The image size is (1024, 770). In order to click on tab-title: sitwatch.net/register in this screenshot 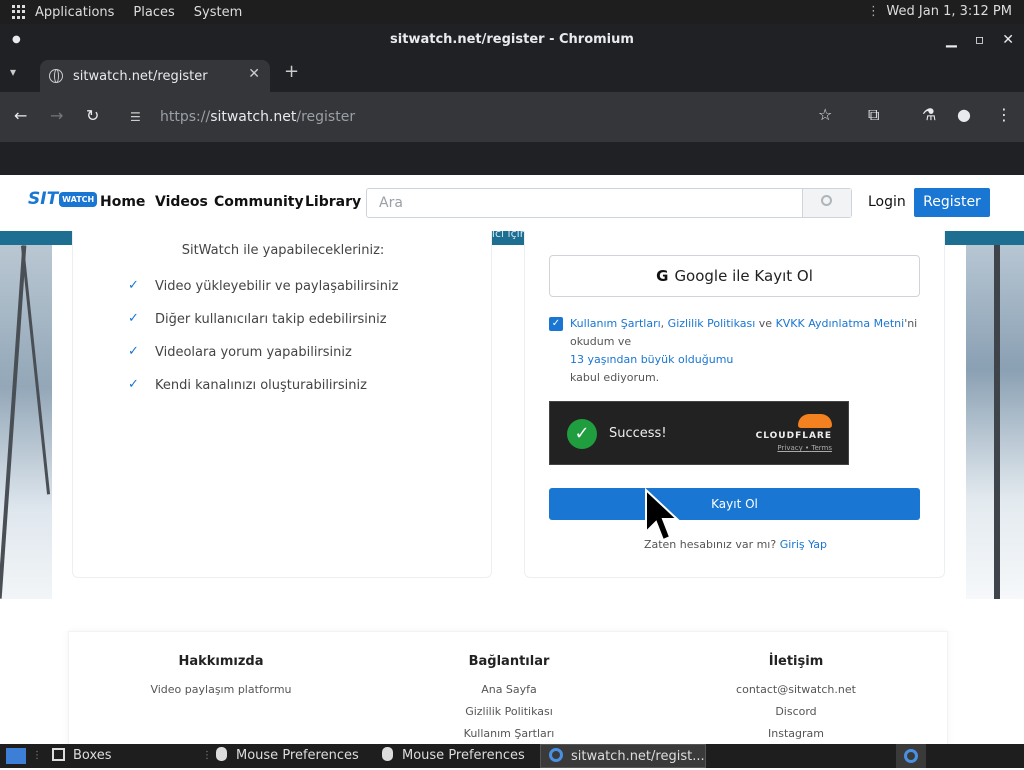, I will do `click(140, 76)`.